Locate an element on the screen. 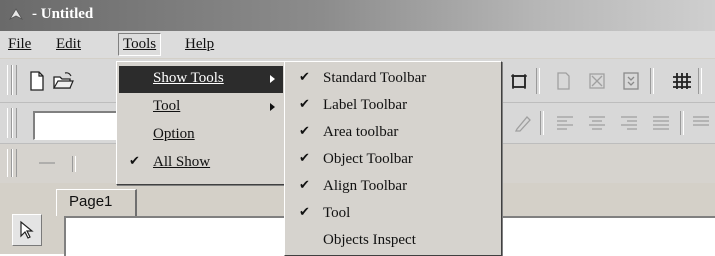 This screenshot has height=256, width=715. submenu-item-label: Object Toolbar is located at coordinates (368, 159).